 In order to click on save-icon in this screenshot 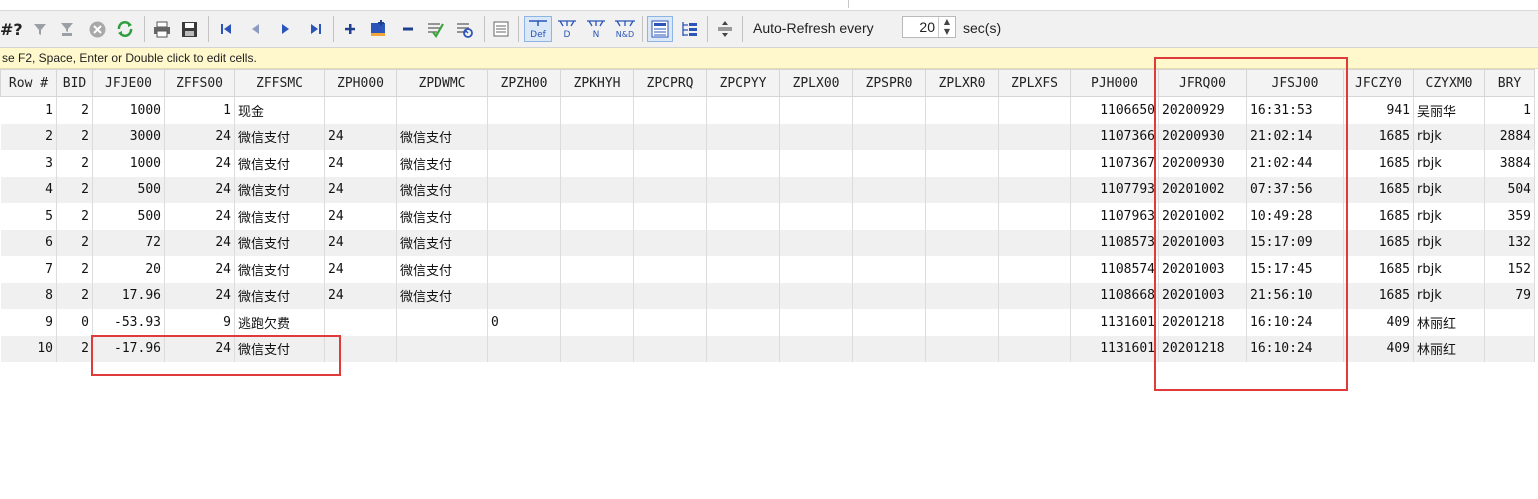, I will do `click(189, 29)`.